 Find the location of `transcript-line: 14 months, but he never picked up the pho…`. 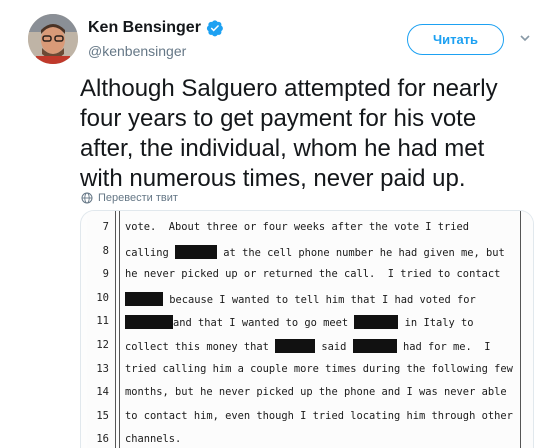

transcript-line: 14 months, but he never picked up the pho… is located at coordinates (310, 394).